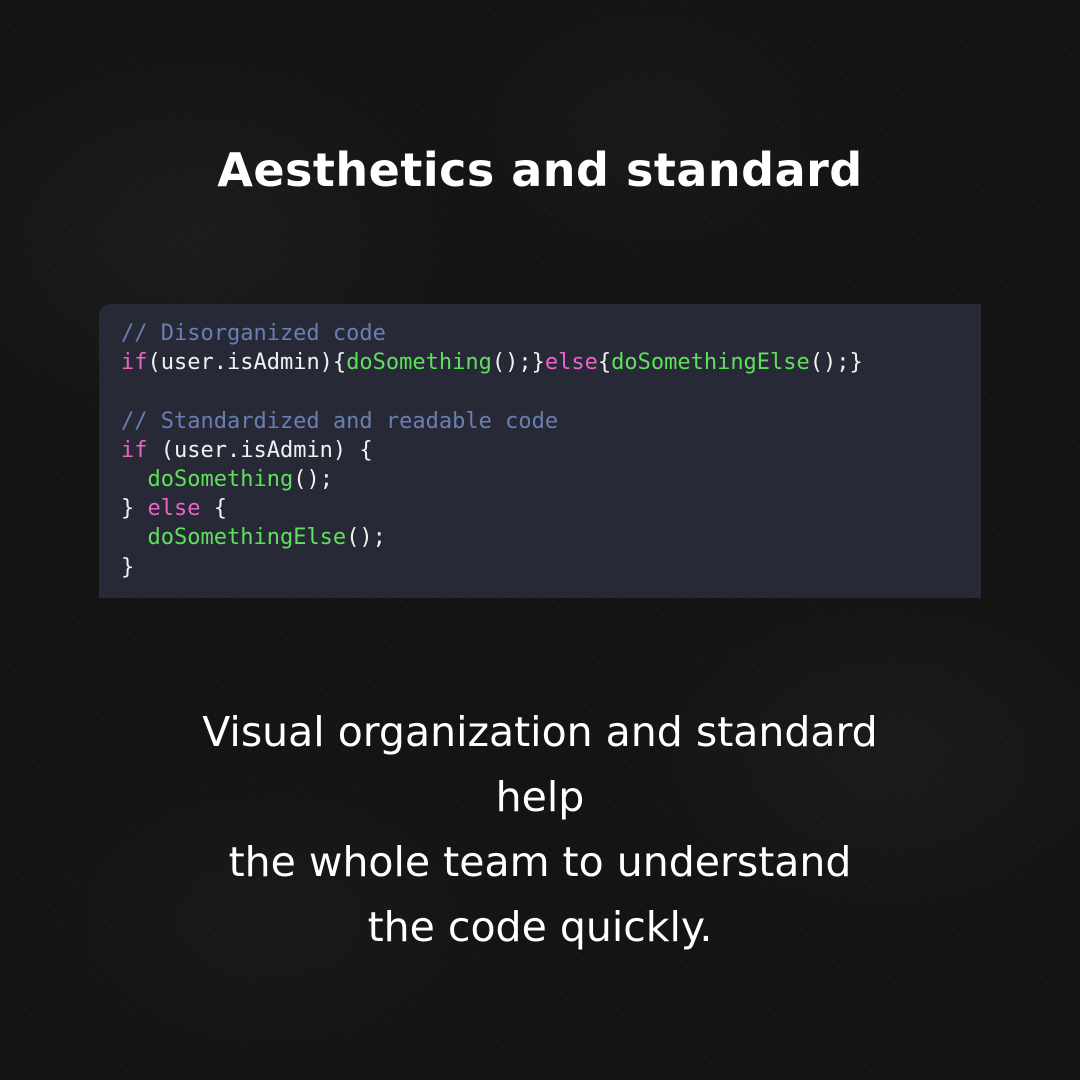 The image size is (1080, 1080). What do you see at coordinates (551, 479) in the screenshot?
I see `code-line-do-something: doSomething();` at bounding box center [551, 479].